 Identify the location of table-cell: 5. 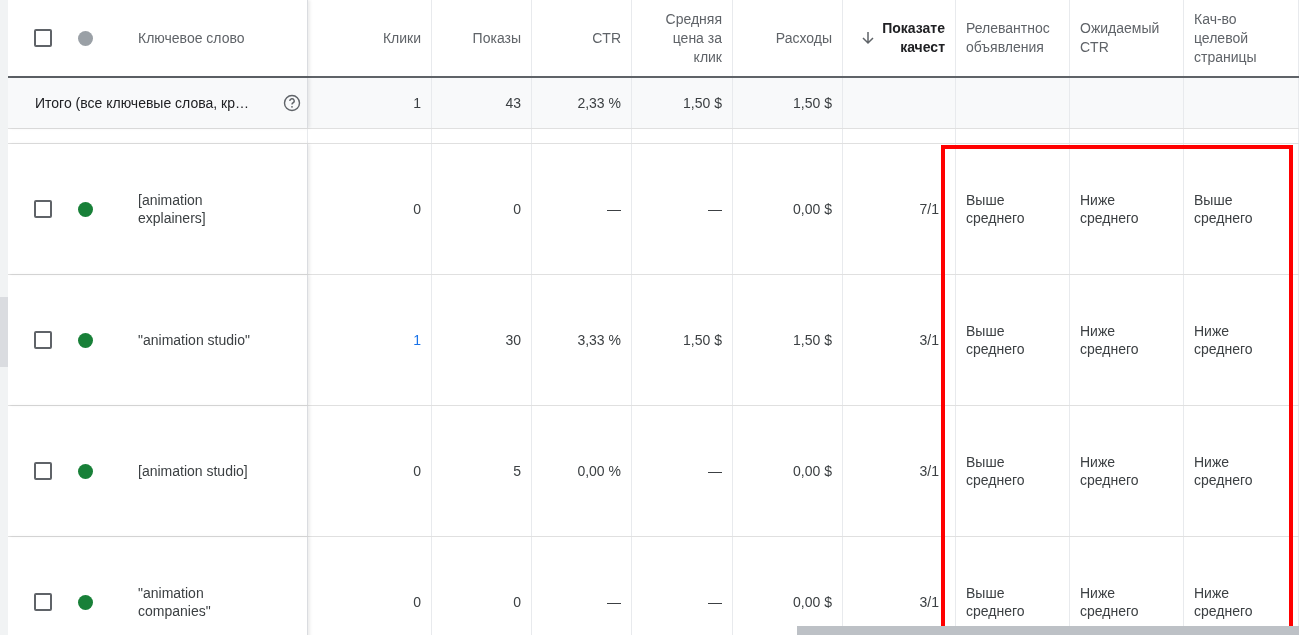
(517, 471).